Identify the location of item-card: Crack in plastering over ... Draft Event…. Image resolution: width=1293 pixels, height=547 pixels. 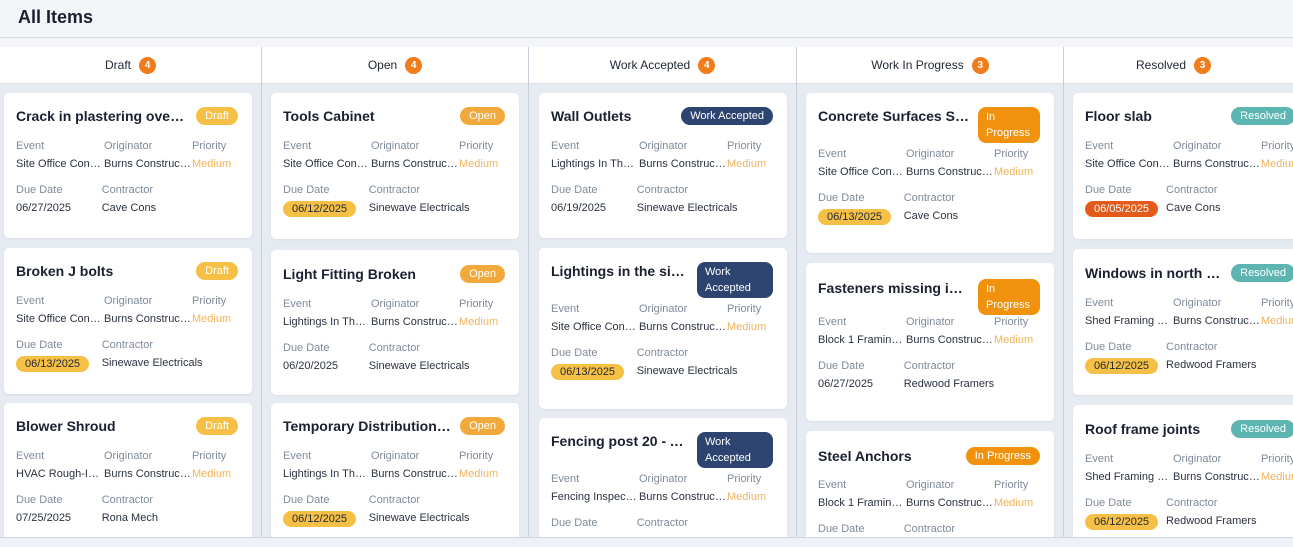
(128, 165).